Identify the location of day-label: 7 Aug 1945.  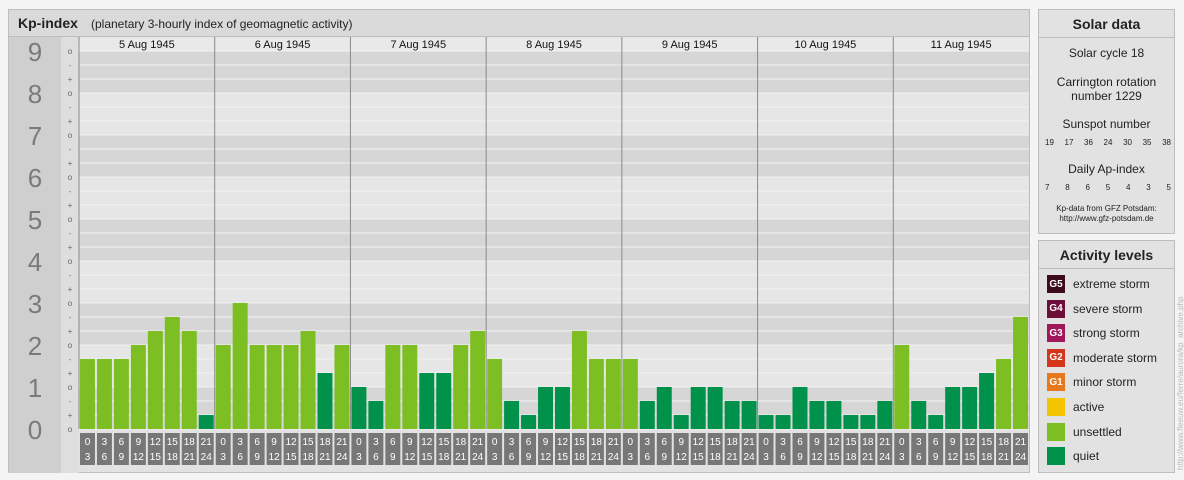
(418, 45).